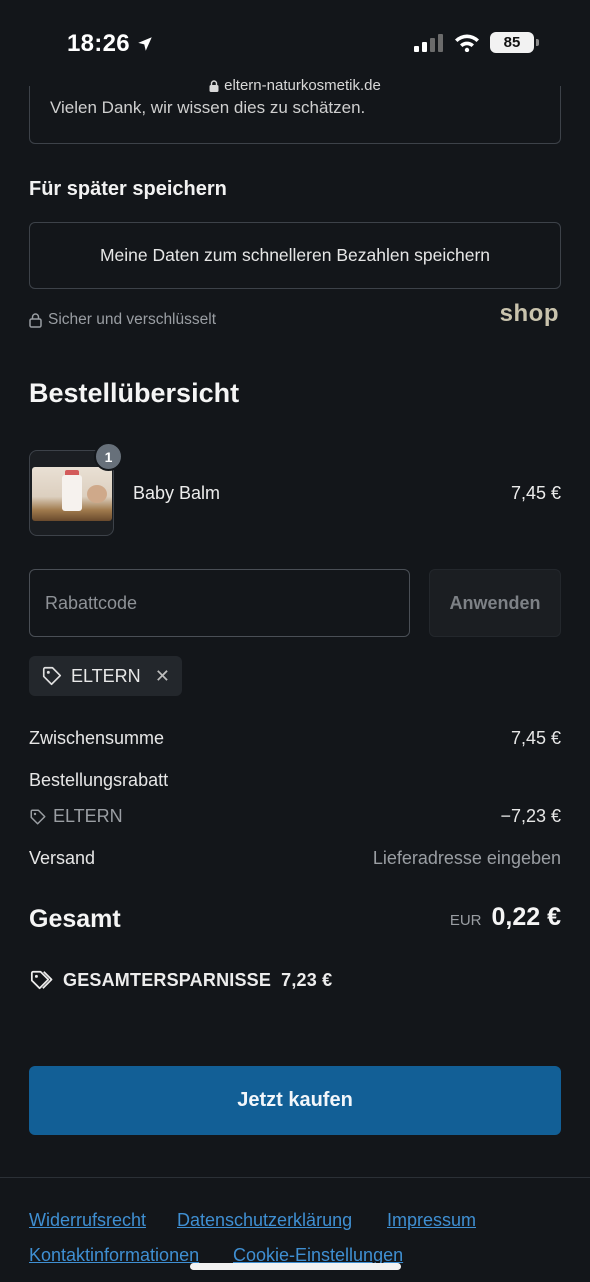 This screenshot has width=590, height=1282. Describe the element at coordinates (35, 320) in the screenshot. I see `lock-icon` at that location.